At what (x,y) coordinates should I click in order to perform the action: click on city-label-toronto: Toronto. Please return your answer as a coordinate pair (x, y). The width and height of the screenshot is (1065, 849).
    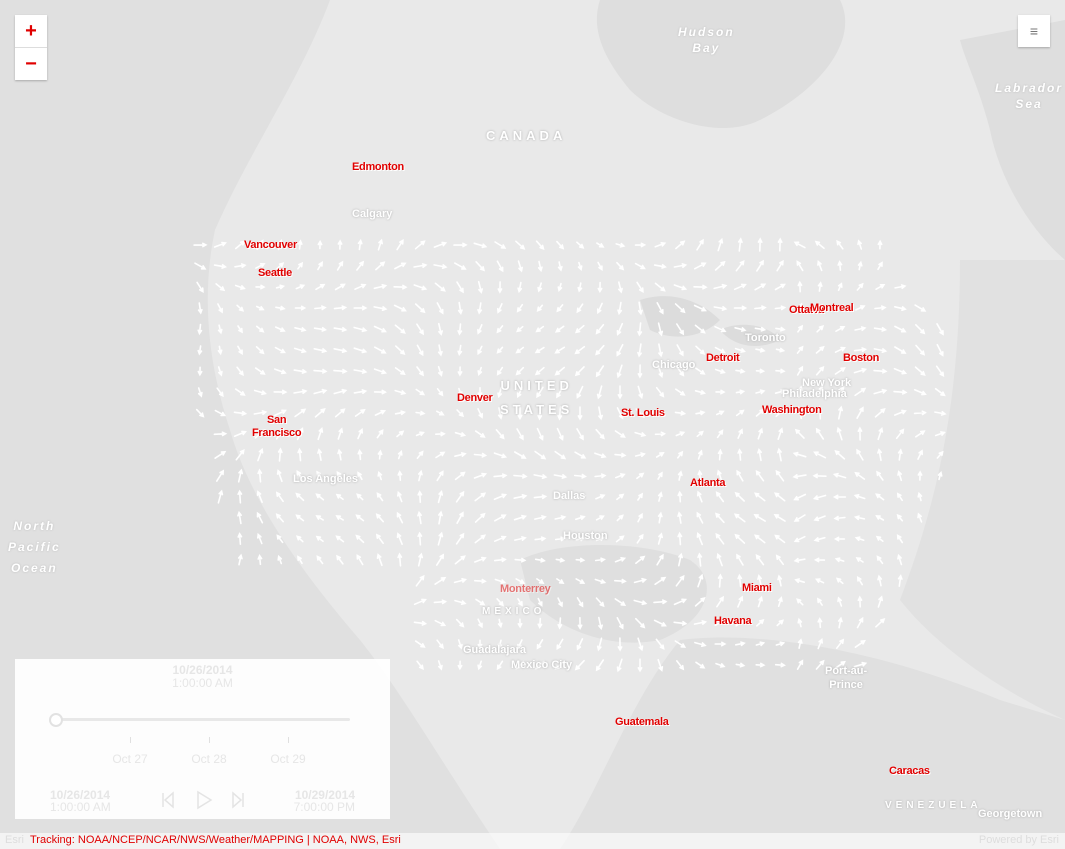
    Looking at the image, I should click on (765, 338).